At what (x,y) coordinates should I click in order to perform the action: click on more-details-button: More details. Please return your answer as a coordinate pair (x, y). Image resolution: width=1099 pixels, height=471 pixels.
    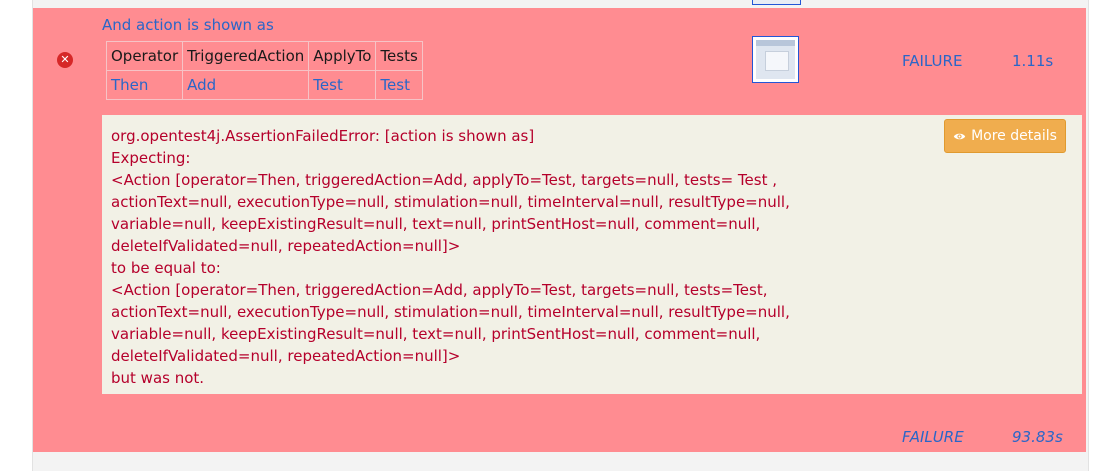
    Looking at the image, I should click on (1005, 136).